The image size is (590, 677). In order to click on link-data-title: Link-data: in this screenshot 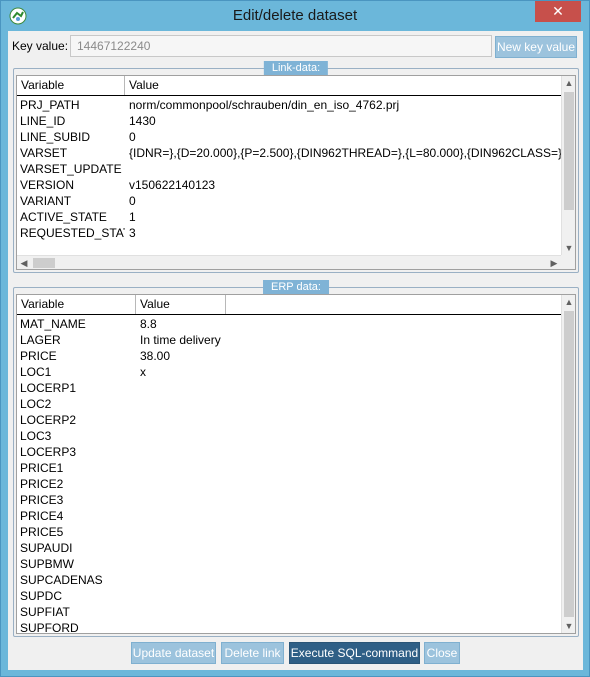, I will do `click(296, 68)`.